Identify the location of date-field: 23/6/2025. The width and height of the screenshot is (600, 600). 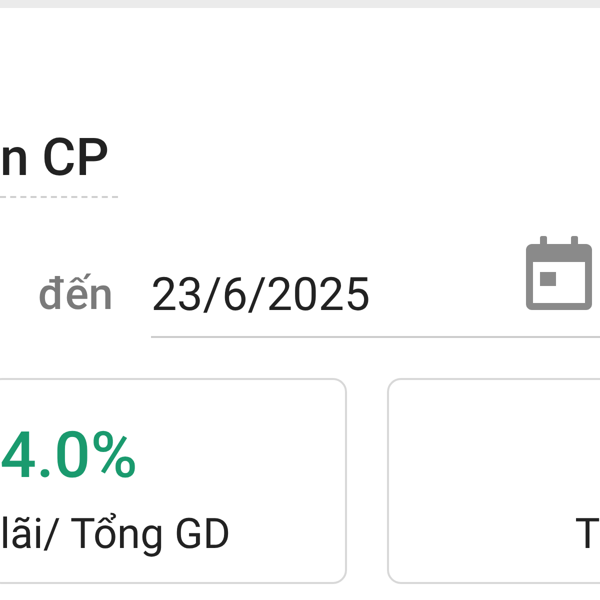
(375, 287).